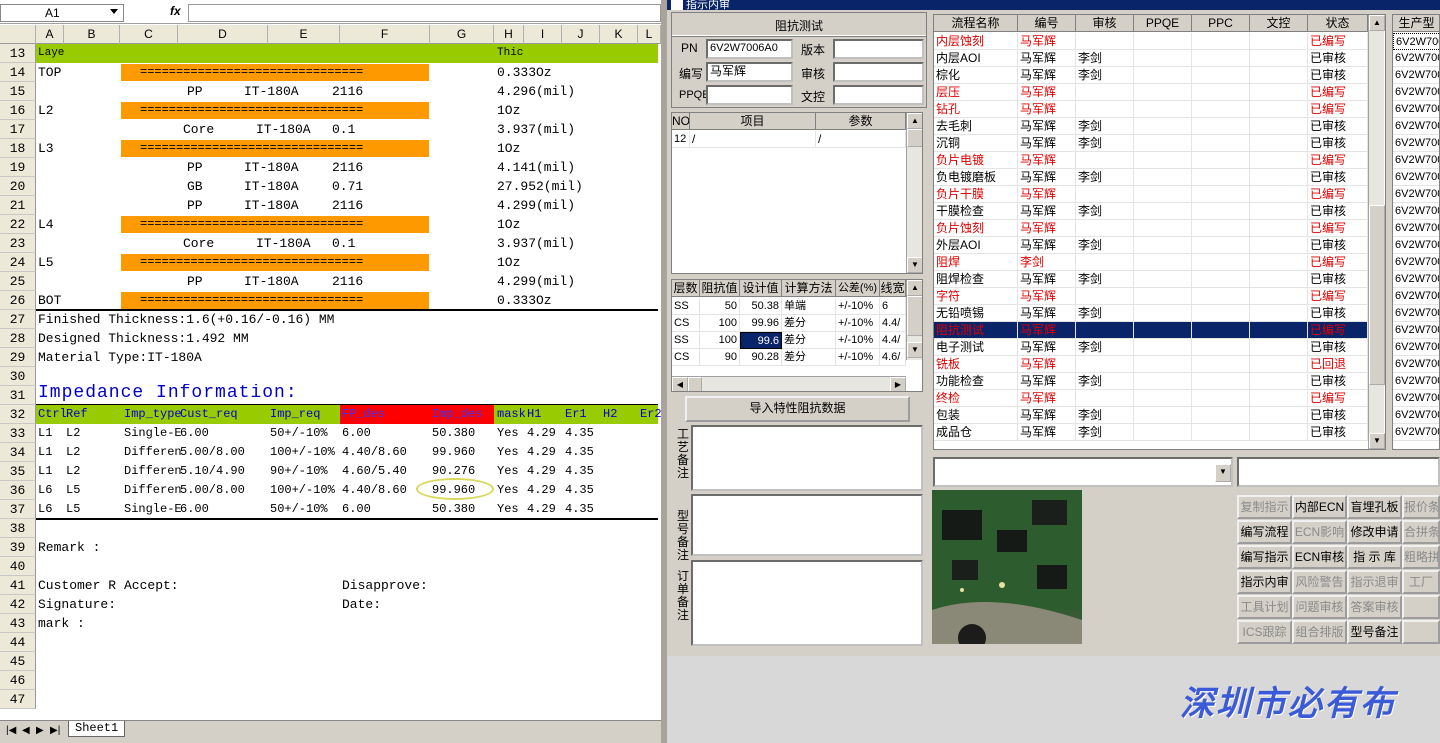  Describe the element at coordinates (198, 243) in the screenshot. I see `cell-r23-d: Core` at that location.